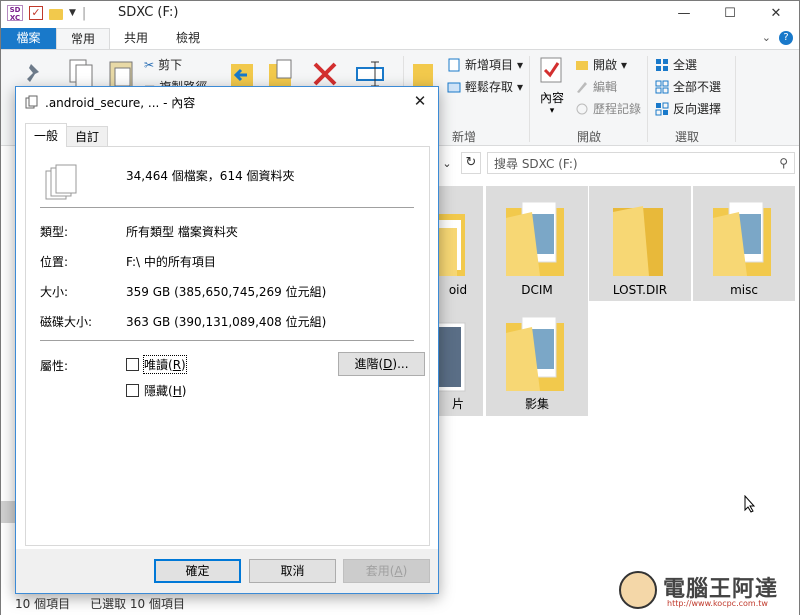  What do you see at coordinates (137, 603) in the screenshot?
I see `status-selected-count: 已選取 10 個項目` at bounding box center [137, 603].